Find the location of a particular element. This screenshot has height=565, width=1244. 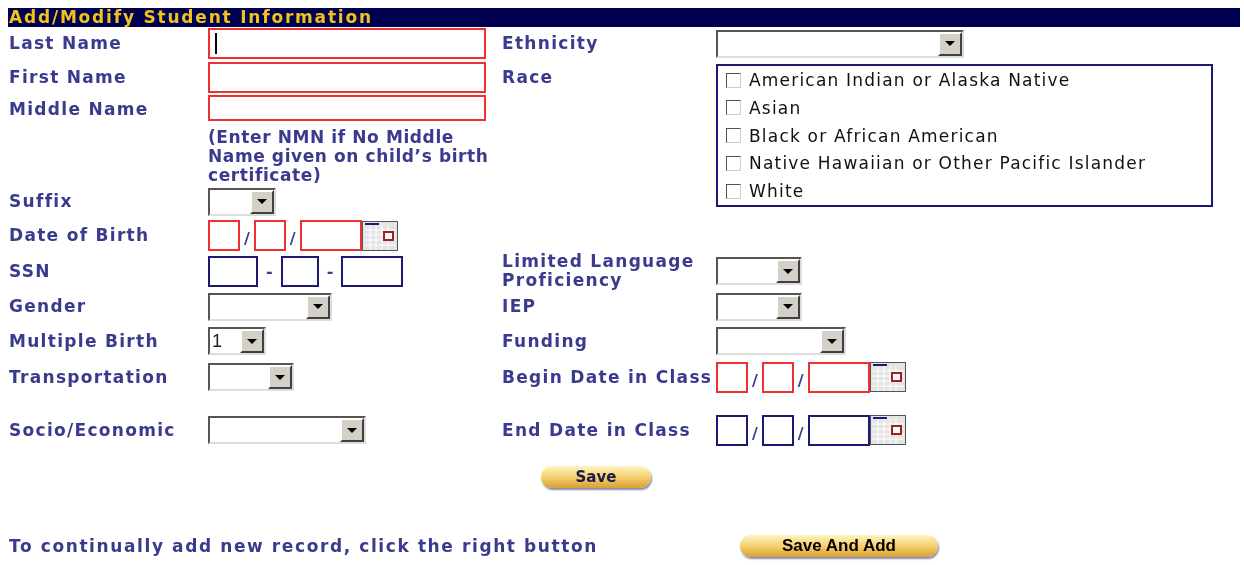

field-label: Last Name is located at coordinates (66, 43).